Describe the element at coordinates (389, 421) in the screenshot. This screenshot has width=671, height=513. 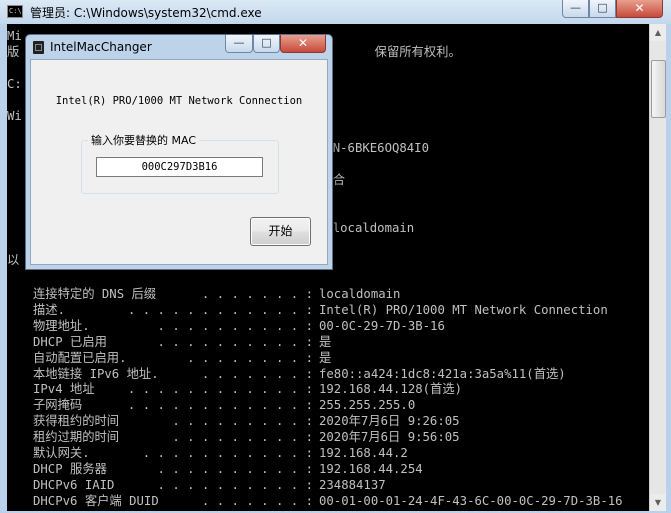
I see `ipconfig-row-value: 2020年7月6日 9:26:05` at that location.